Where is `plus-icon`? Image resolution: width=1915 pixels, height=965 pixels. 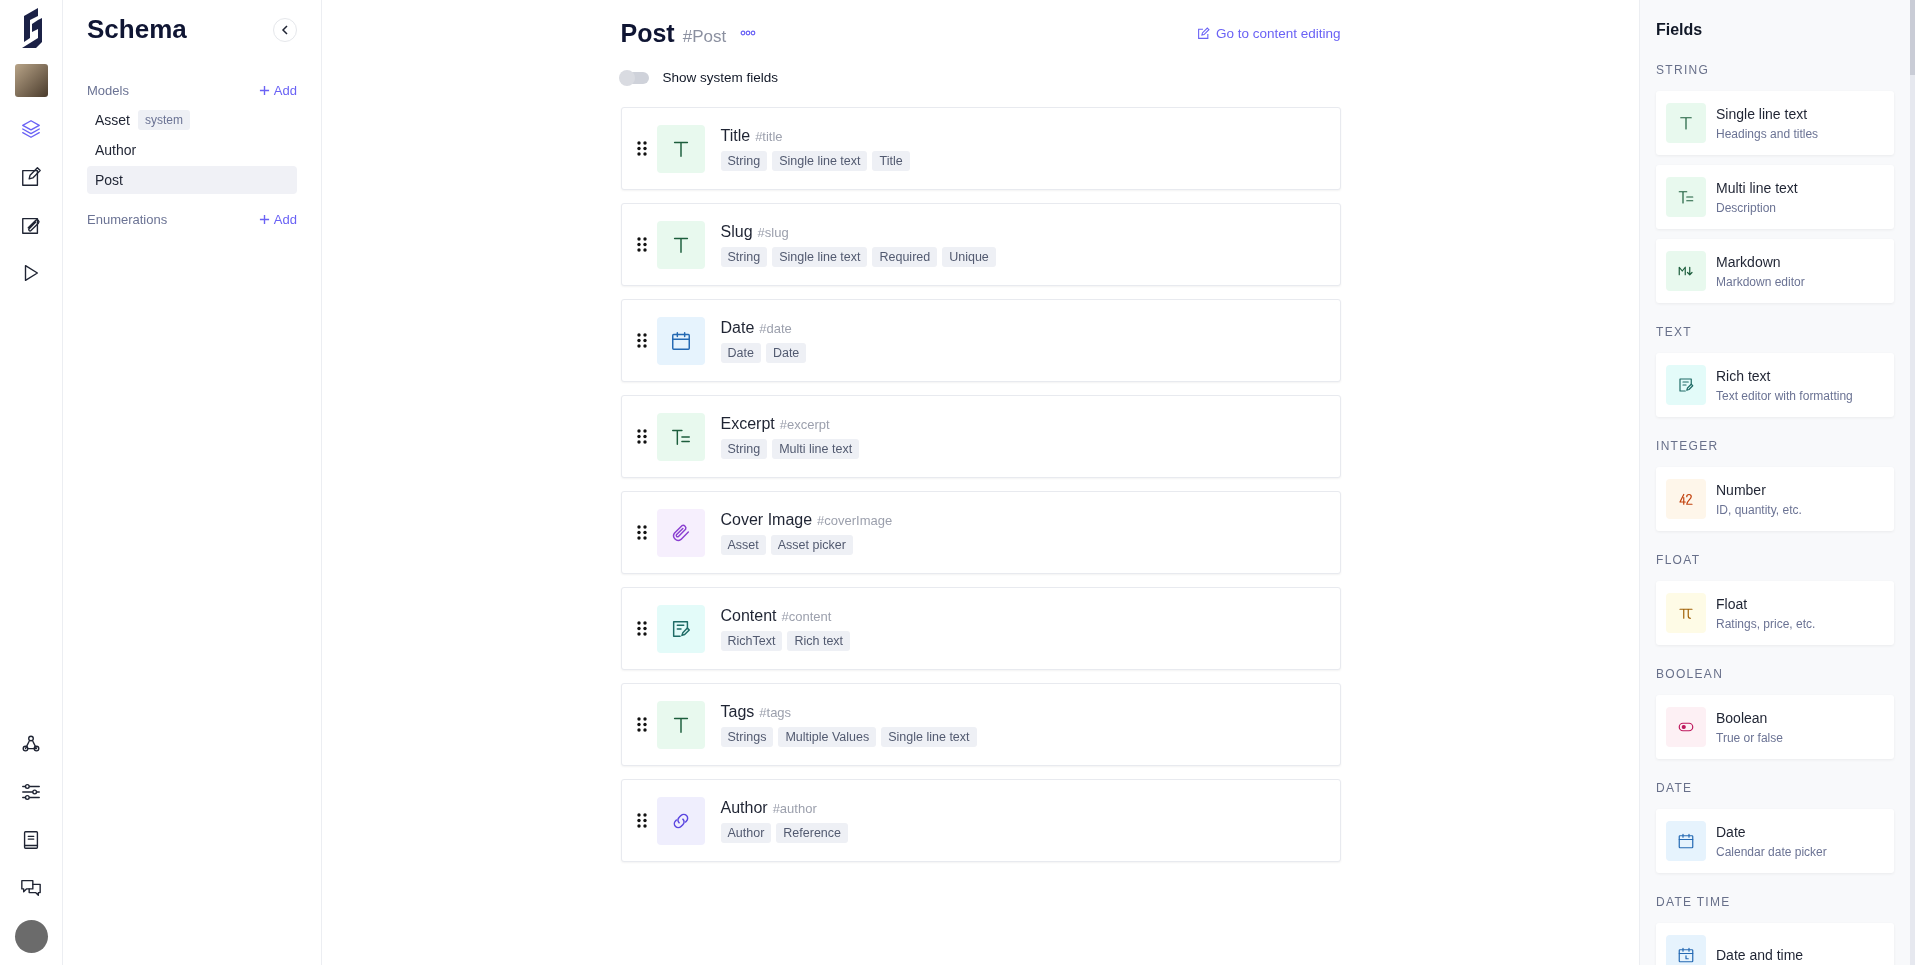
plus-icon is located at coordinates (264, 219).